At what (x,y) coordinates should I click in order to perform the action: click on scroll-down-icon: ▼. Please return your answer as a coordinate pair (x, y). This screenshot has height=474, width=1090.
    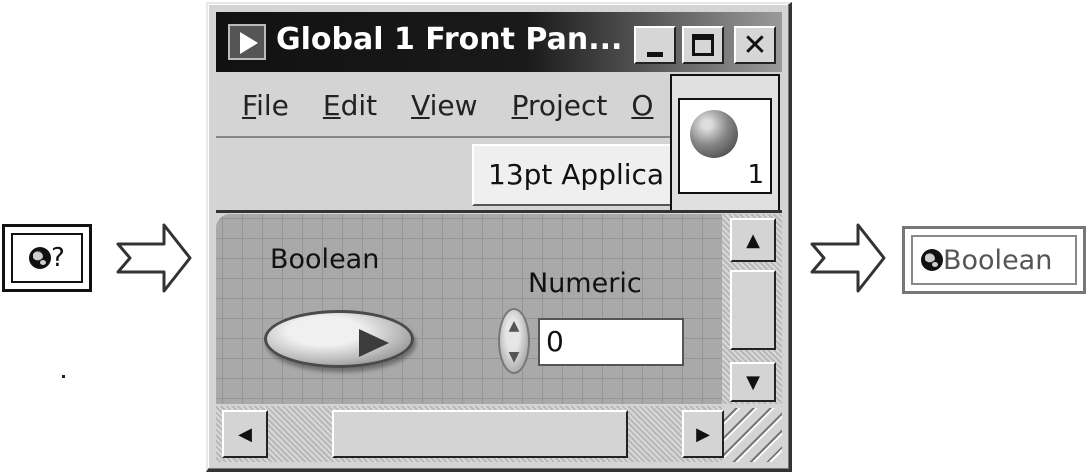
    Looking at the image, I should click on (753, 382).